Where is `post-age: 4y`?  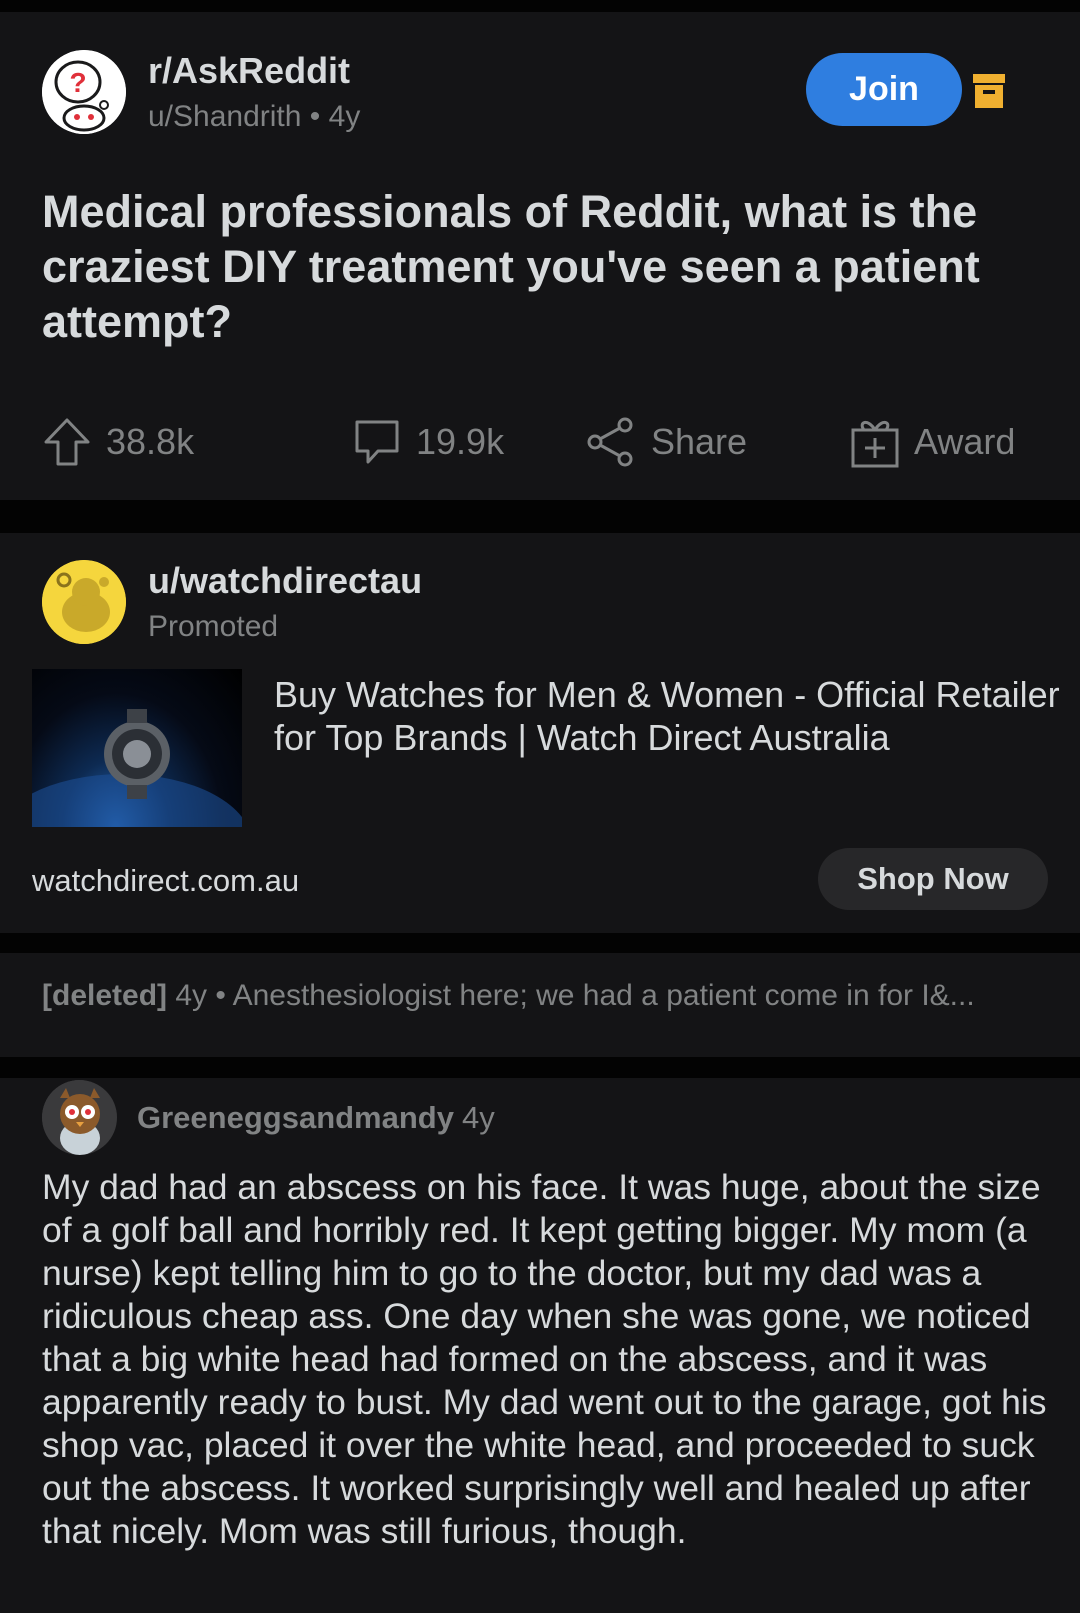
post-age: 4y is located at coordinates (344, 116).